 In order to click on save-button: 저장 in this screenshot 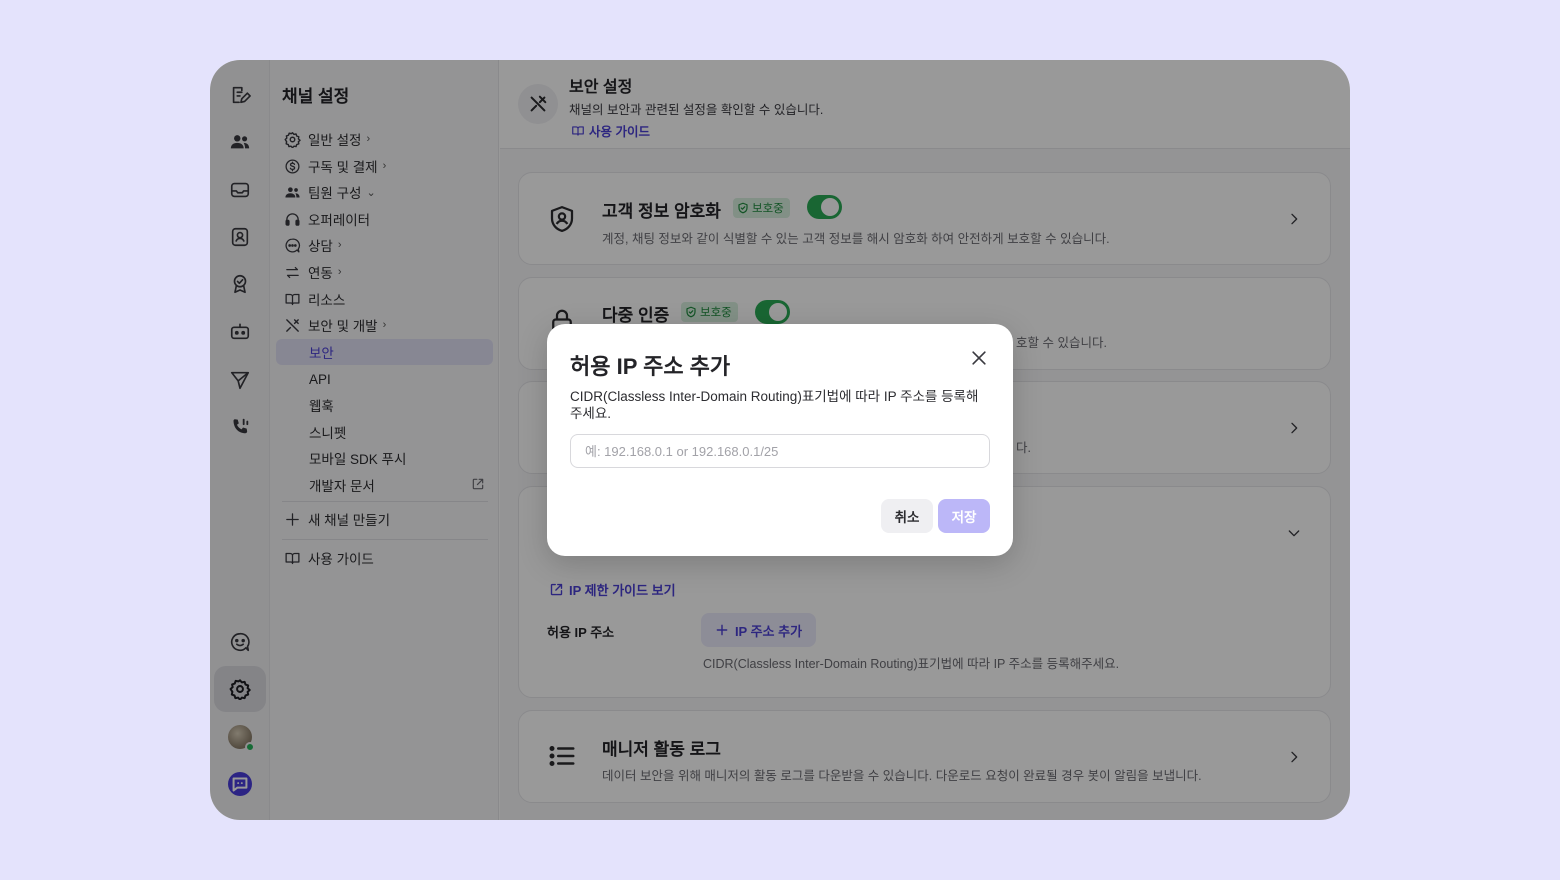, I will do `click(964, 516)`.